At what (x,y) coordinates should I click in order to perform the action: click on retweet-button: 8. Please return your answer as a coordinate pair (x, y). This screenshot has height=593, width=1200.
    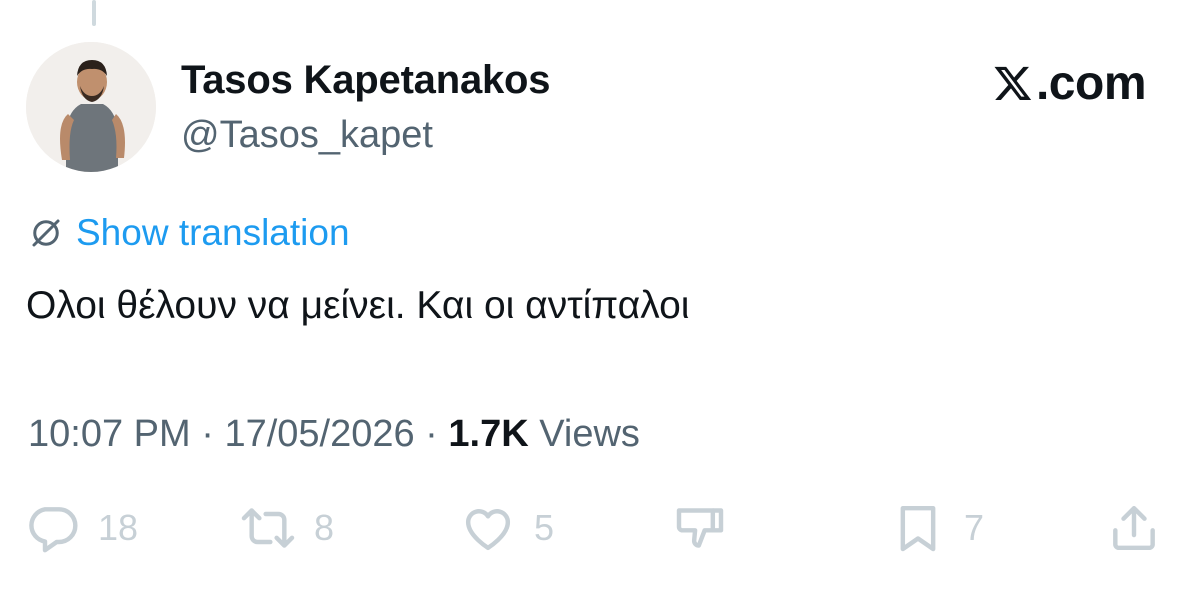
    Looking at the image, I should click on (287, 528).